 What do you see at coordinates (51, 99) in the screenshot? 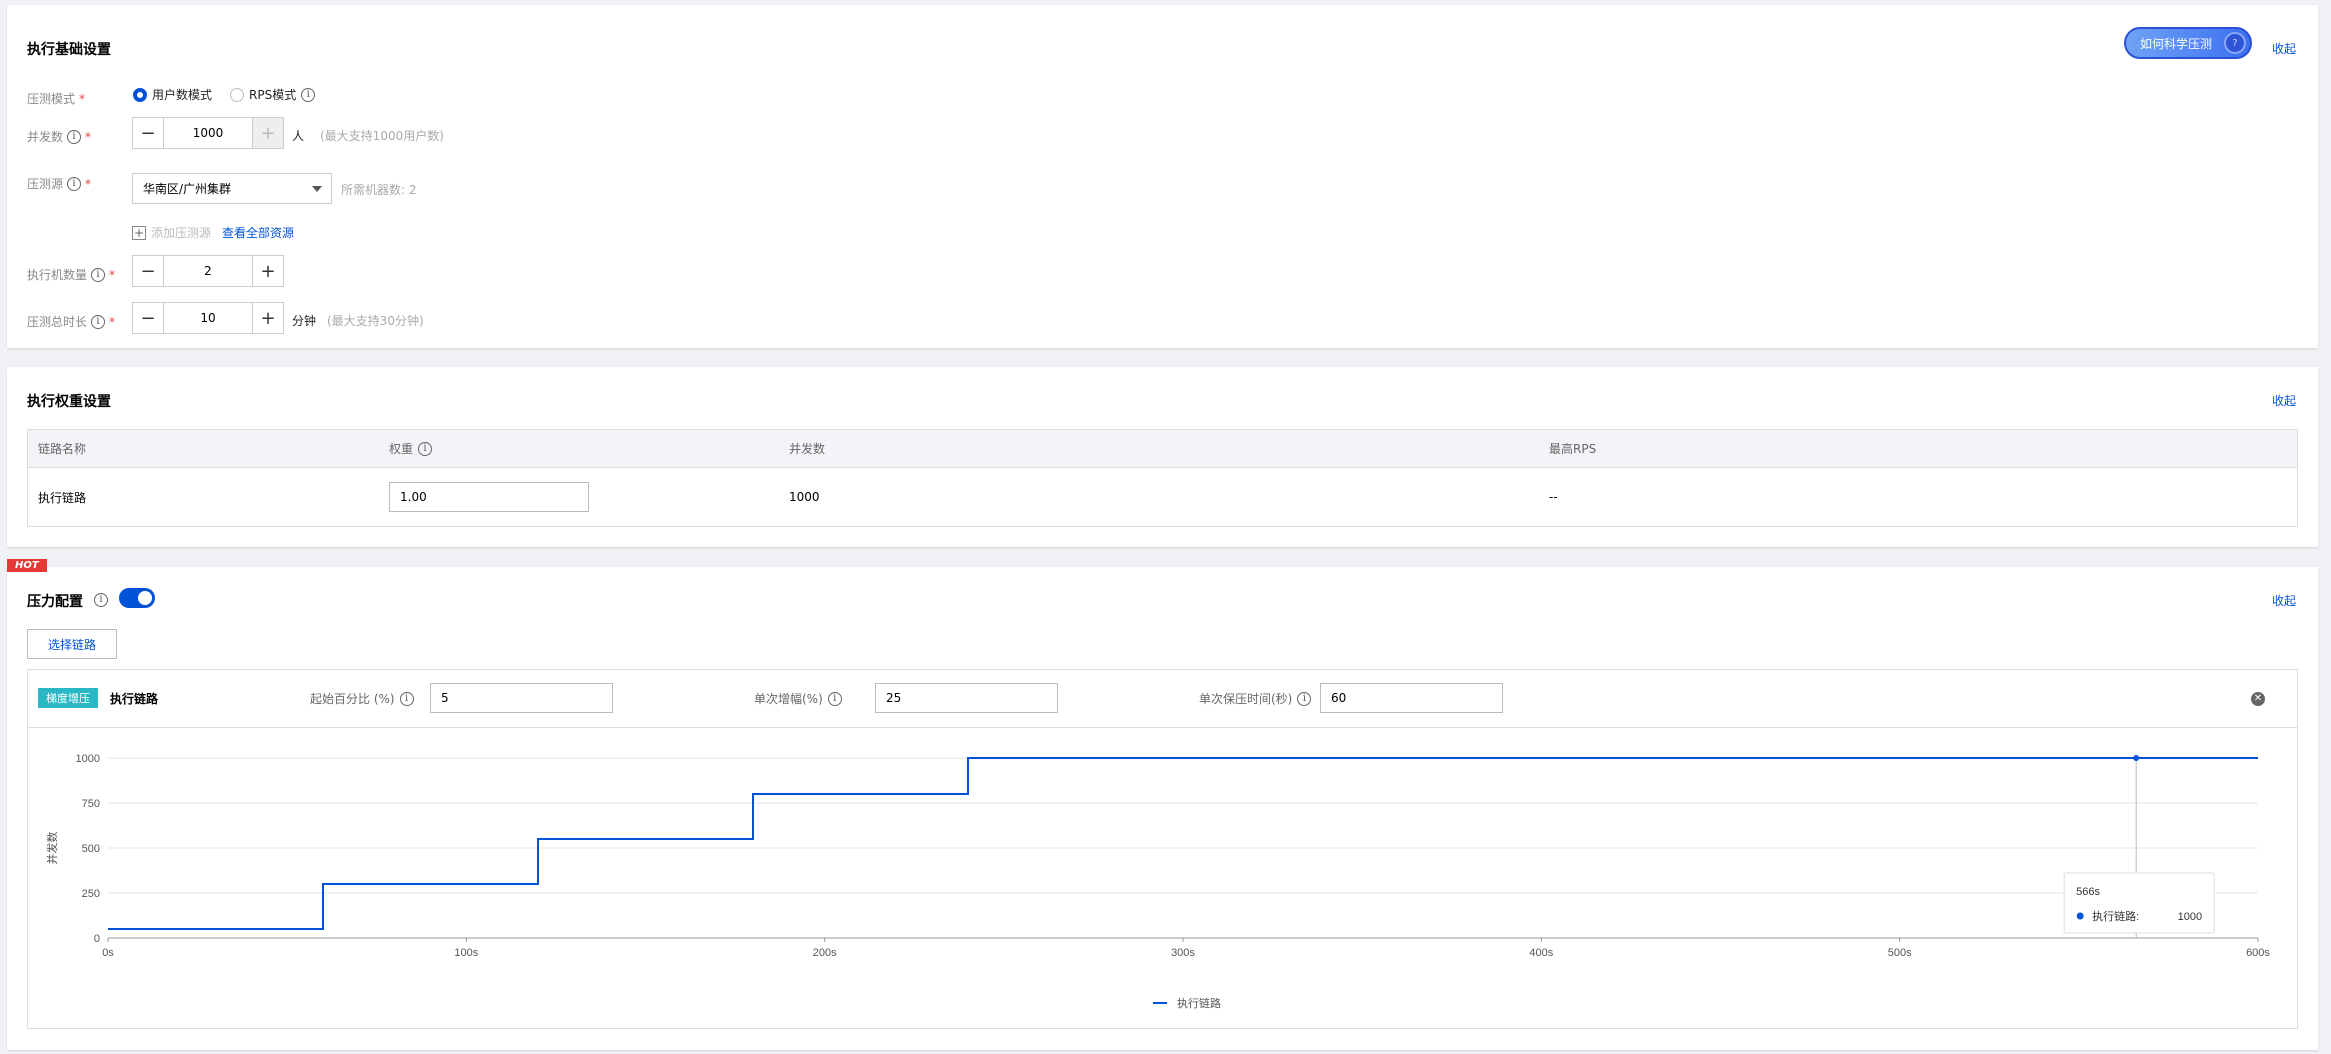
I see `mode-label-text: 压测模式` at bounding box center [51, 99].